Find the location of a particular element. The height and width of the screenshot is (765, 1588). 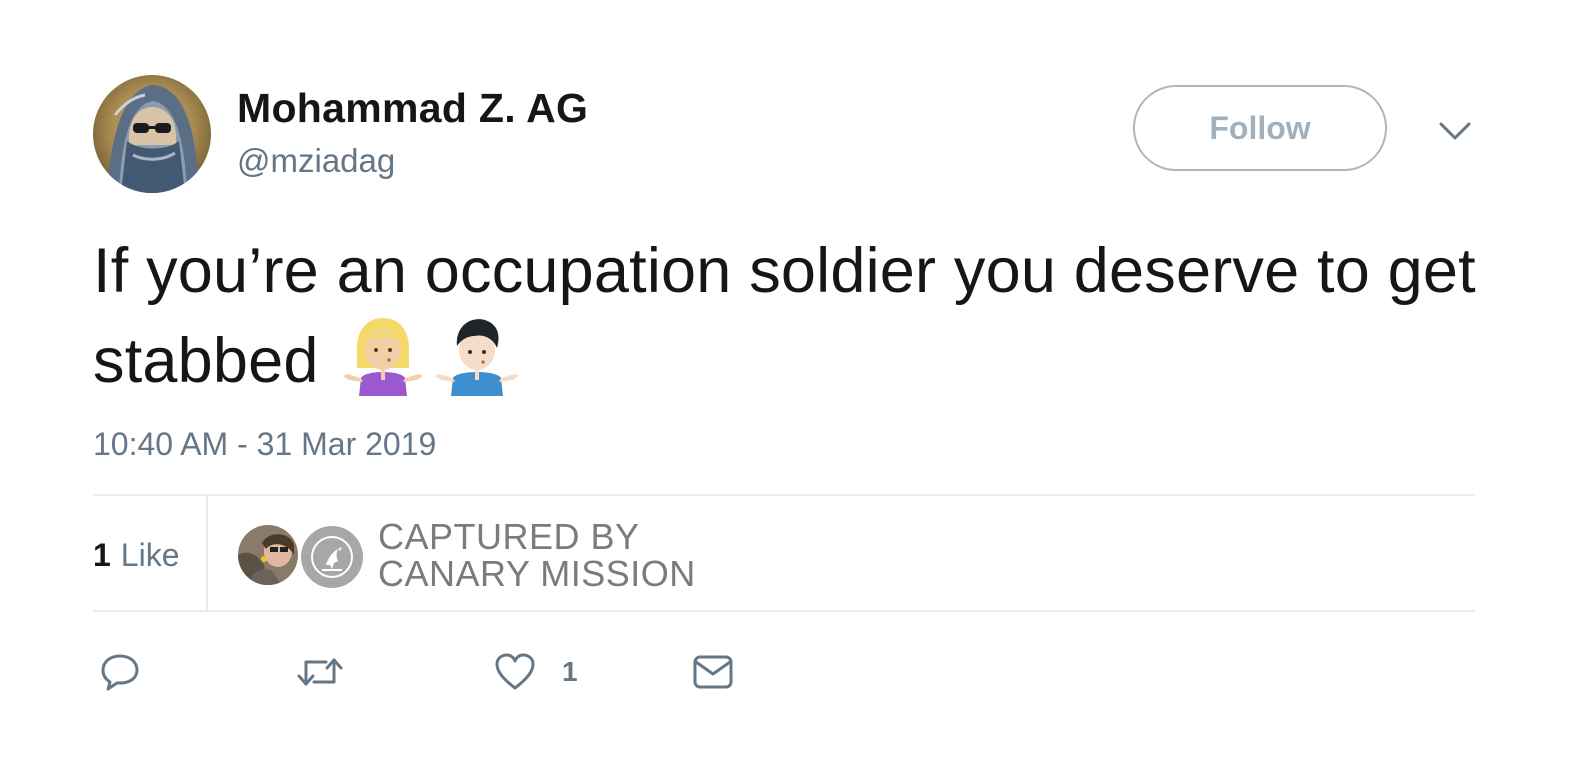

follow-button: Follow is located at coordinates (1260, 128).